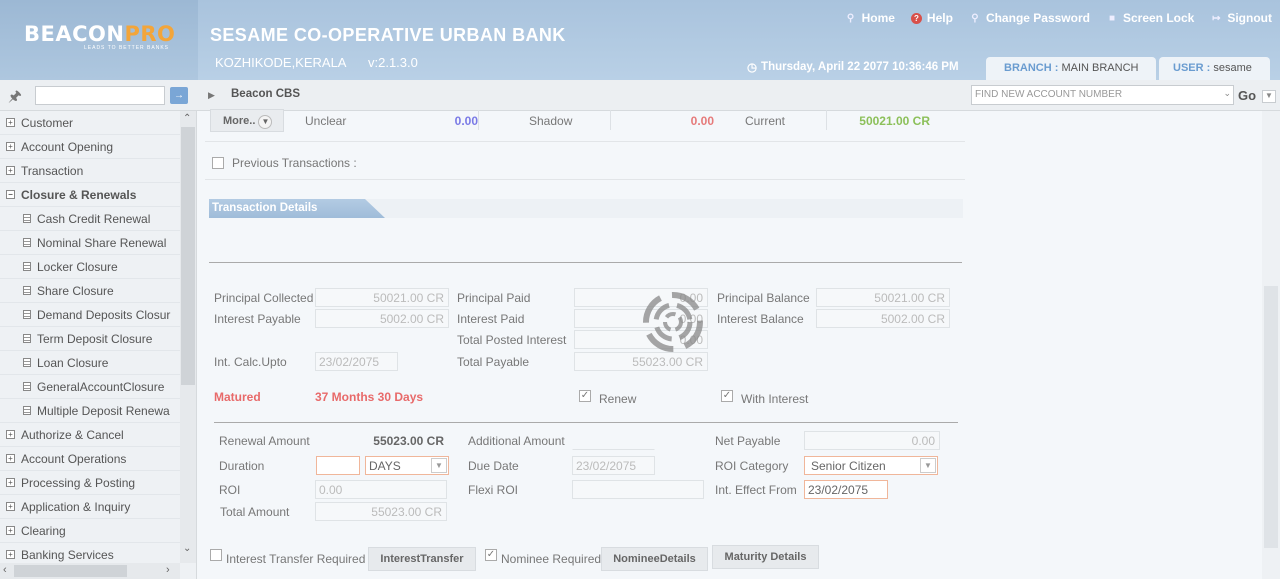  Describe the element at coordinates (90, 195) in the screenshot. I see `sidebar-item: − Closure & Renewals` at that location.